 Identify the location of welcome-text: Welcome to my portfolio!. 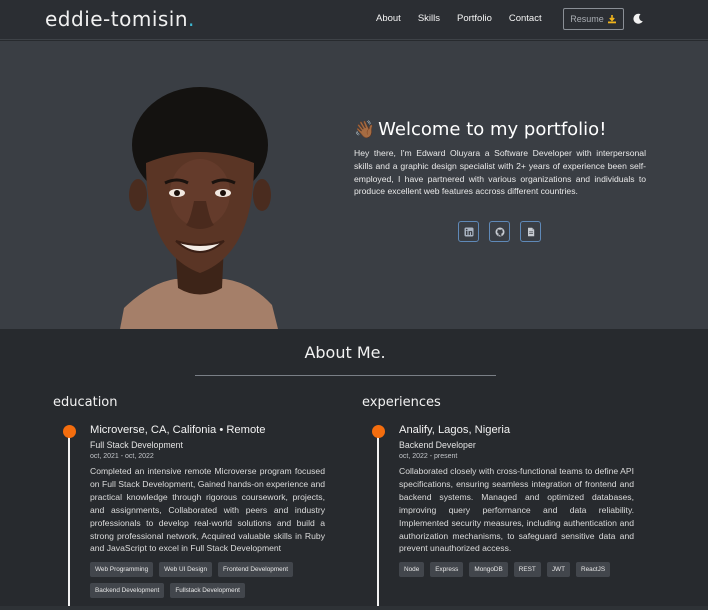
(492, 129).